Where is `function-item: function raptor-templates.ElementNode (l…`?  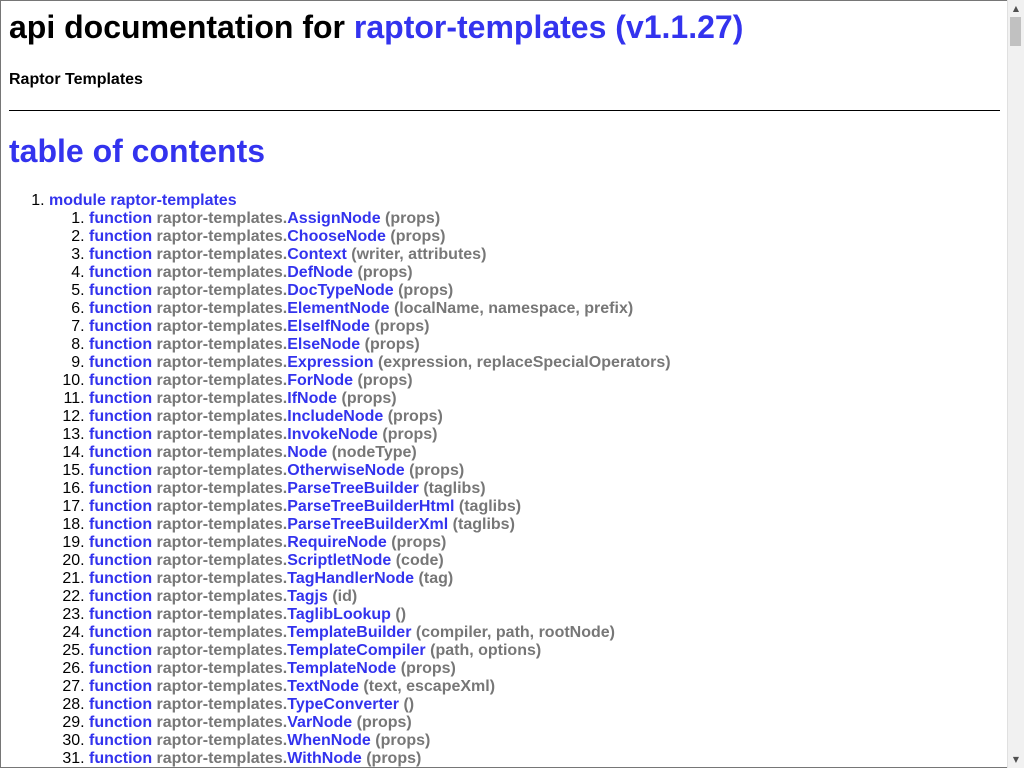 function-item: function raptor-templates.ElementNode (l… is located at coordinates (544, 309).